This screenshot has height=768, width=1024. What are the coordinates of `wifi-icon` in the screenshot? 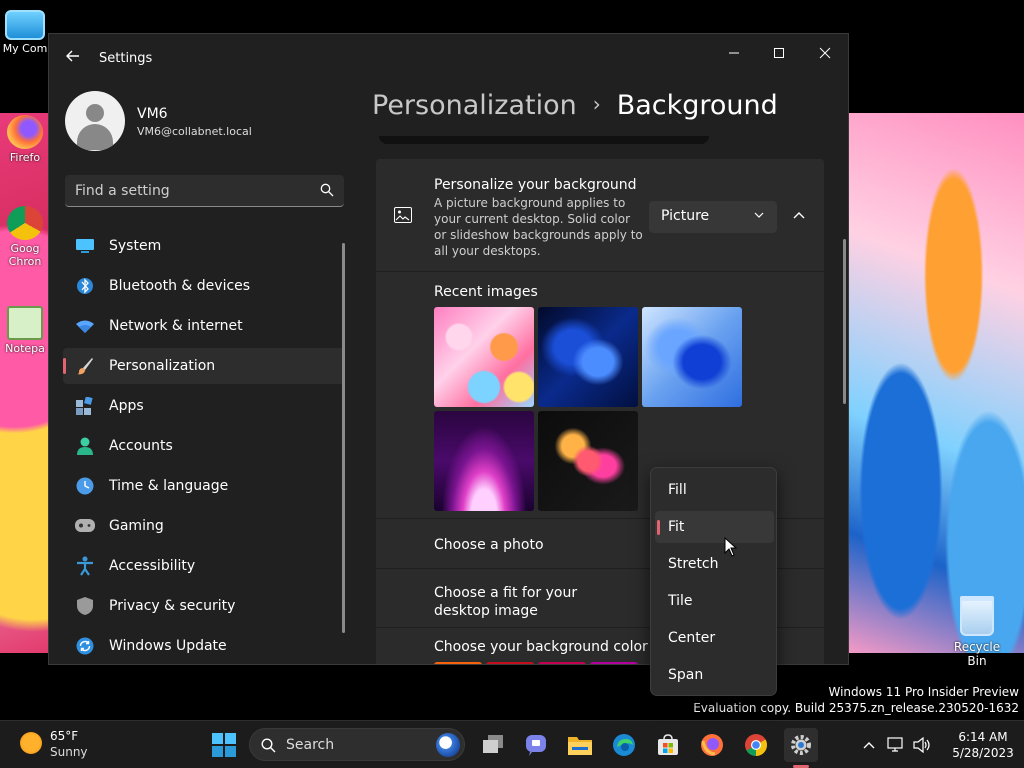 It's located at (85, 326).